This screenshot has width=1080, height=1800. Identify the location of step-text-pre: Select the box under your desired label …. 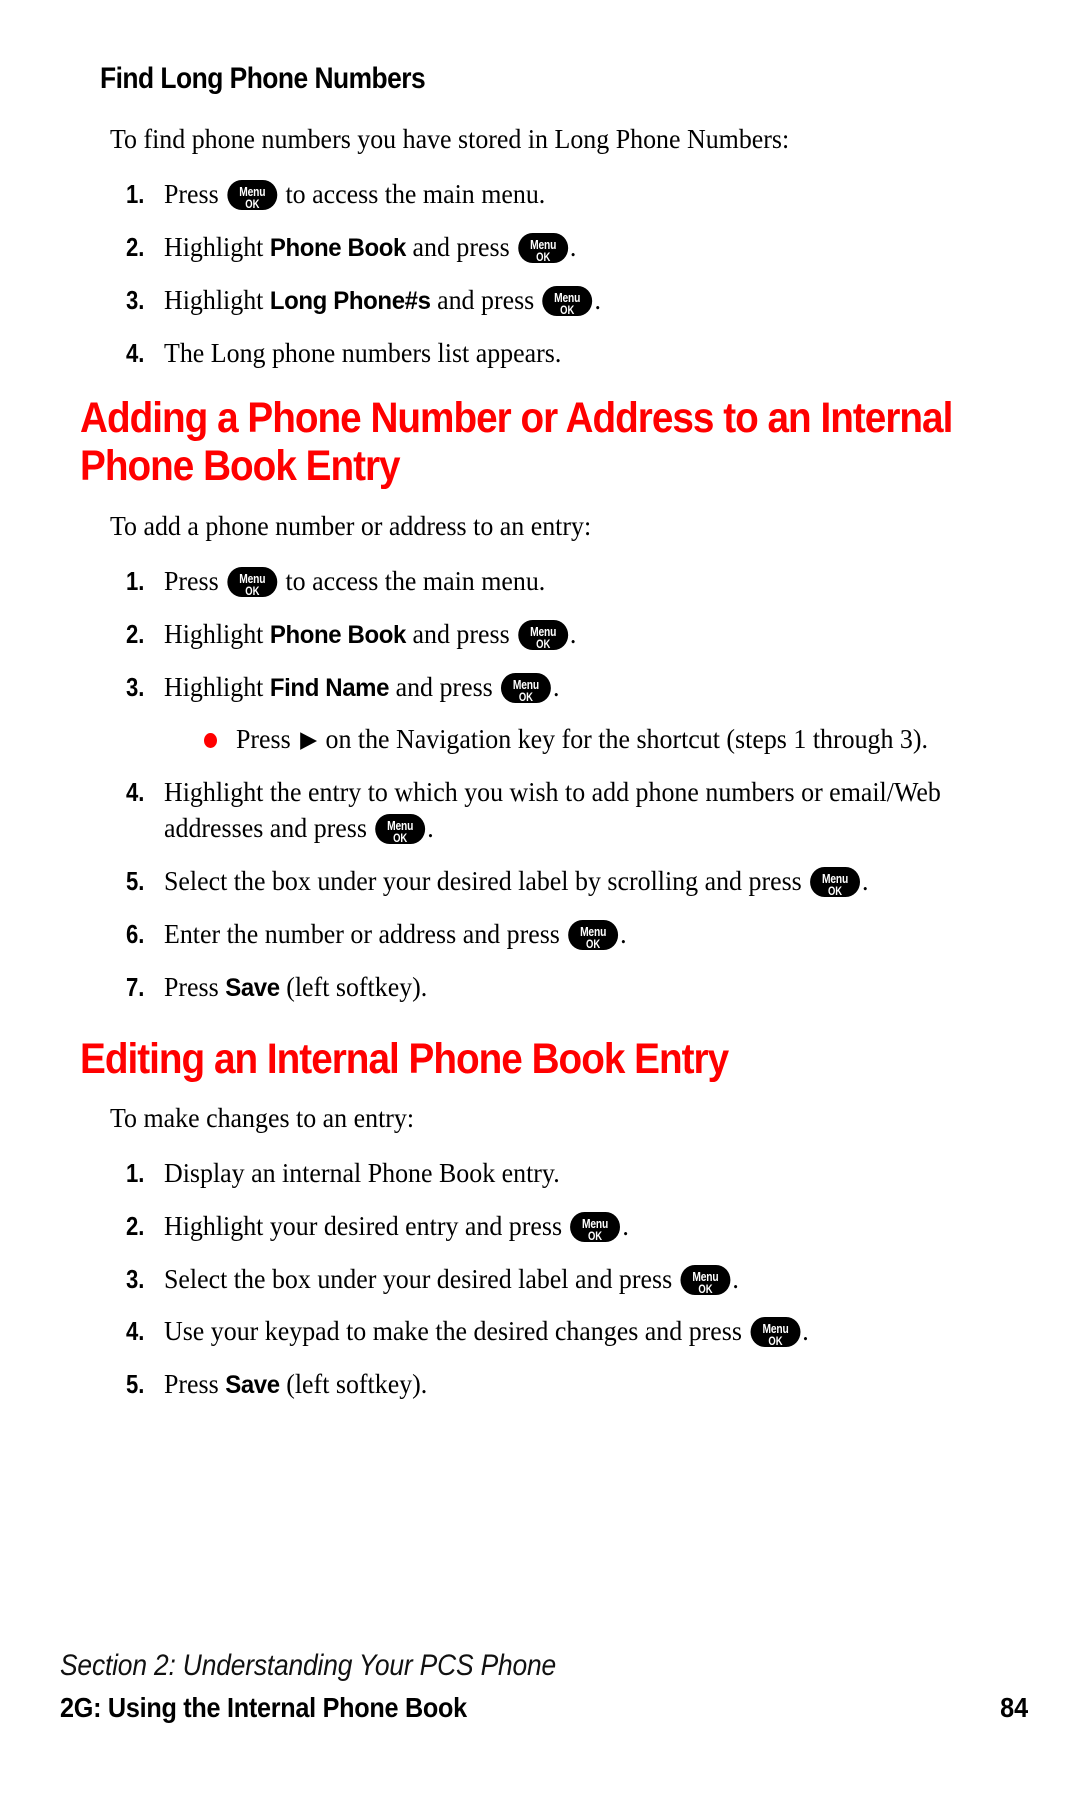
(421, 1278).